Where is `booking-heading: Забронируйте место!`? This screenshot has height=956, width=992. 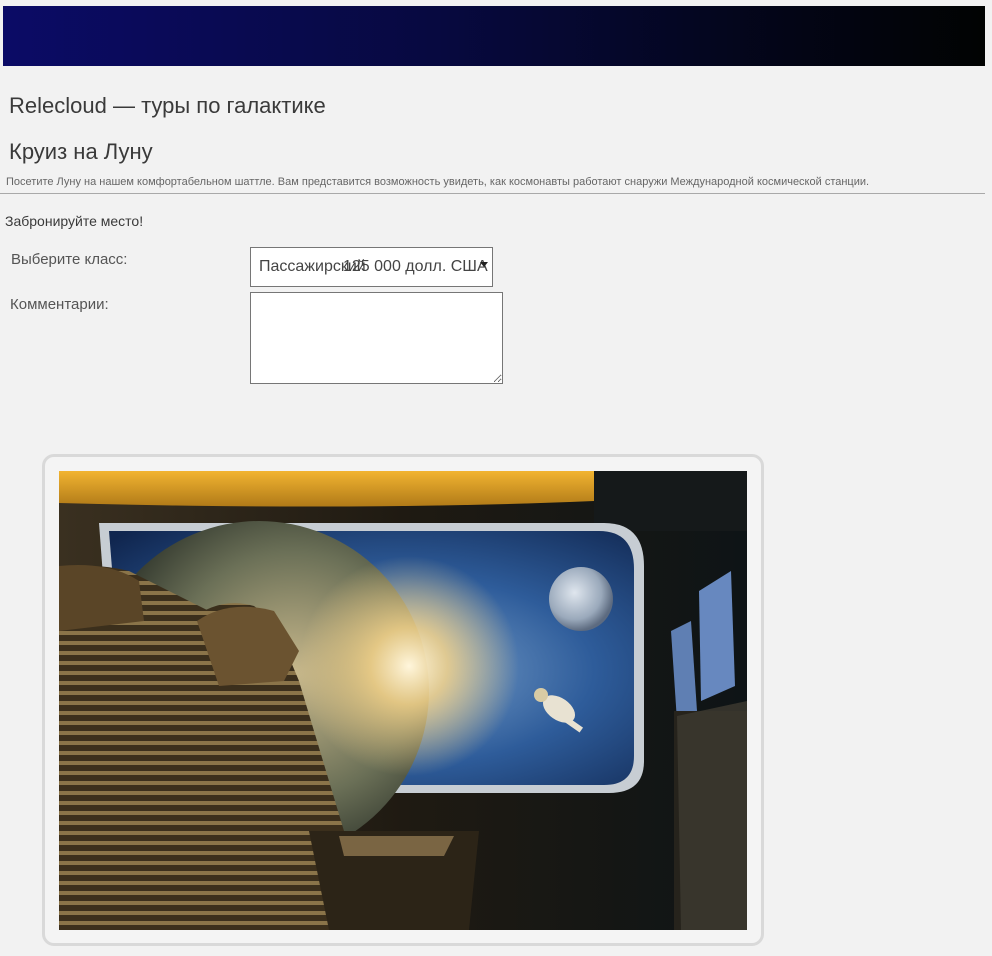
booking-heading: Забронируйте место! is located at coordinates (74, 221).